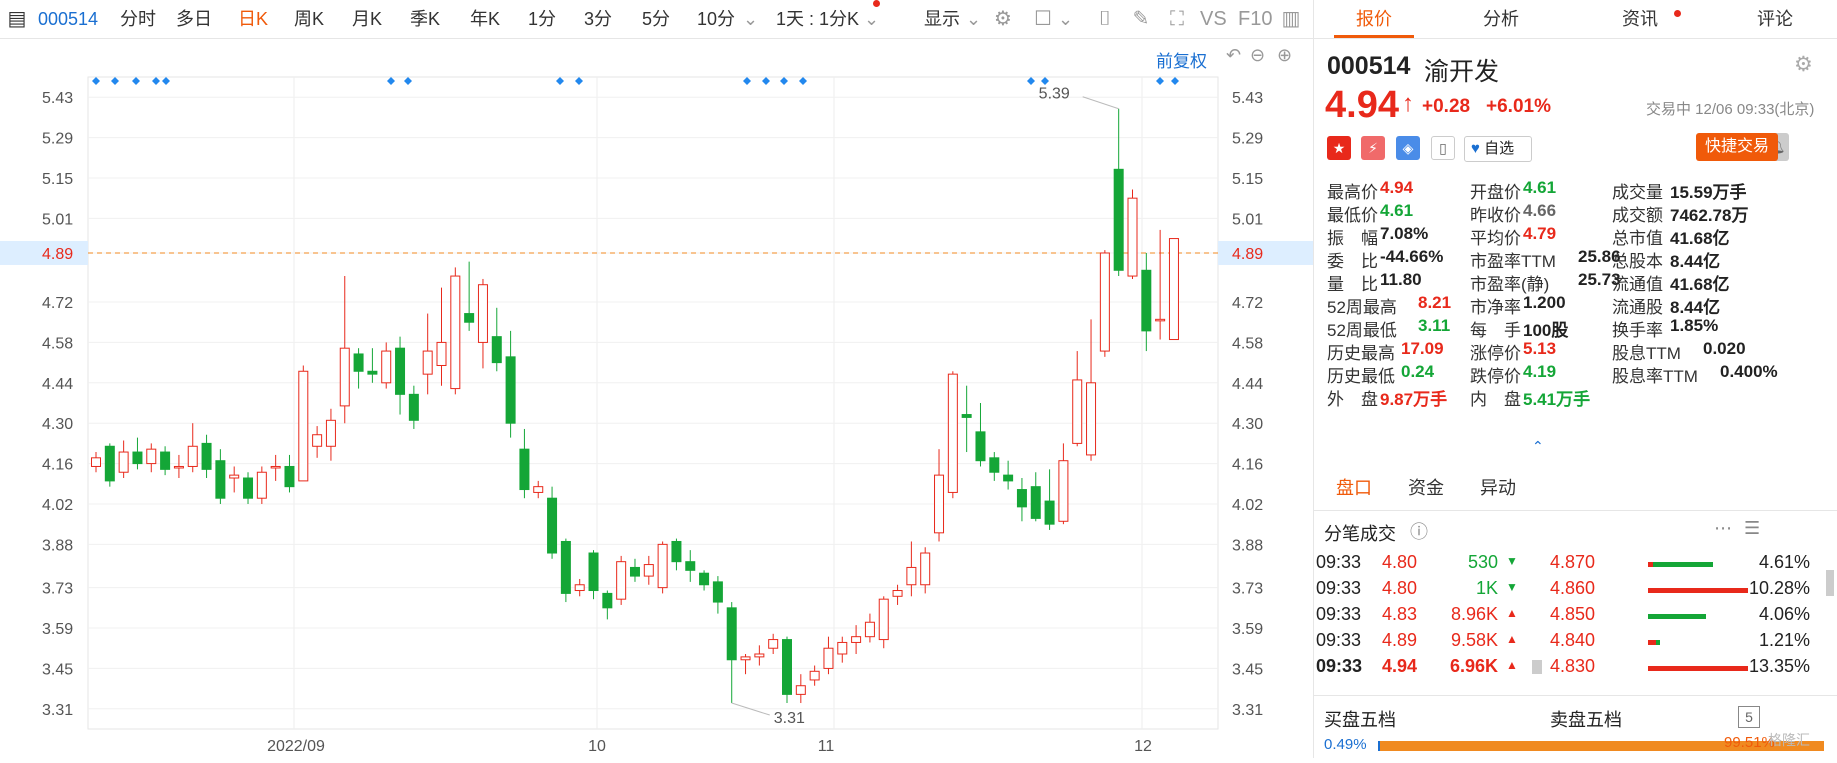  I want to click on tab-news: 资讯, so click(1640, 19).